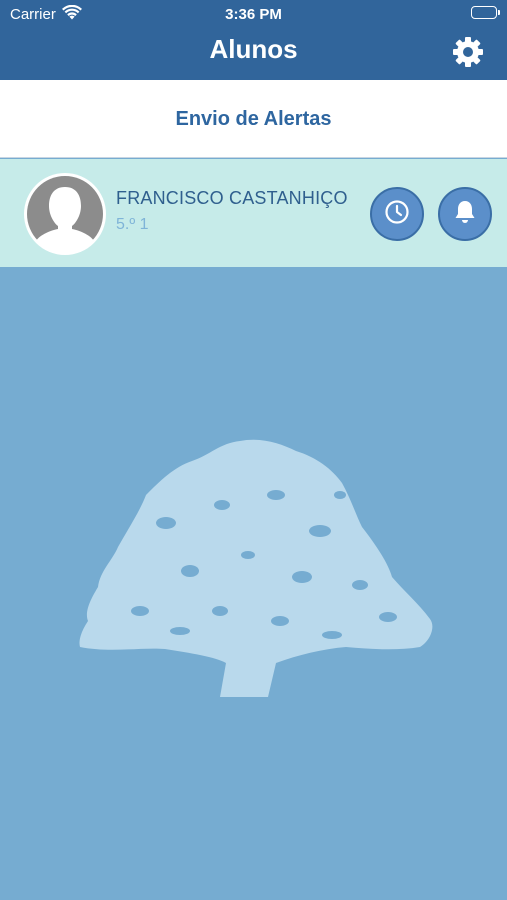 Image resolution: width=507 pixels, height=900 pixels. I want to click on student-class: 5.º 1, so click(132, 224).